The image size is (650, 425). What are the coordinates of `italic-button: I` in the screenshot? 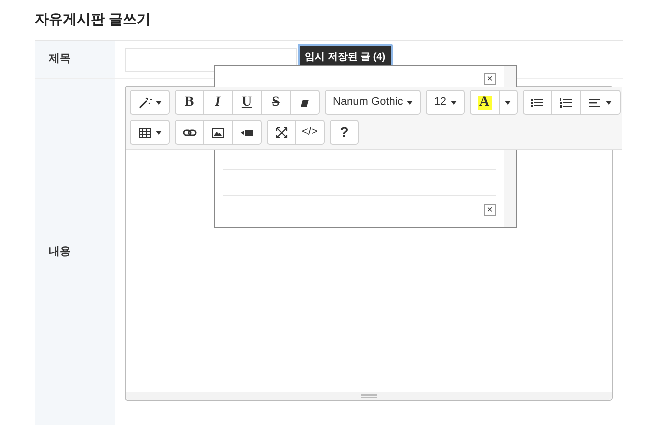 It's located at (218, 102).